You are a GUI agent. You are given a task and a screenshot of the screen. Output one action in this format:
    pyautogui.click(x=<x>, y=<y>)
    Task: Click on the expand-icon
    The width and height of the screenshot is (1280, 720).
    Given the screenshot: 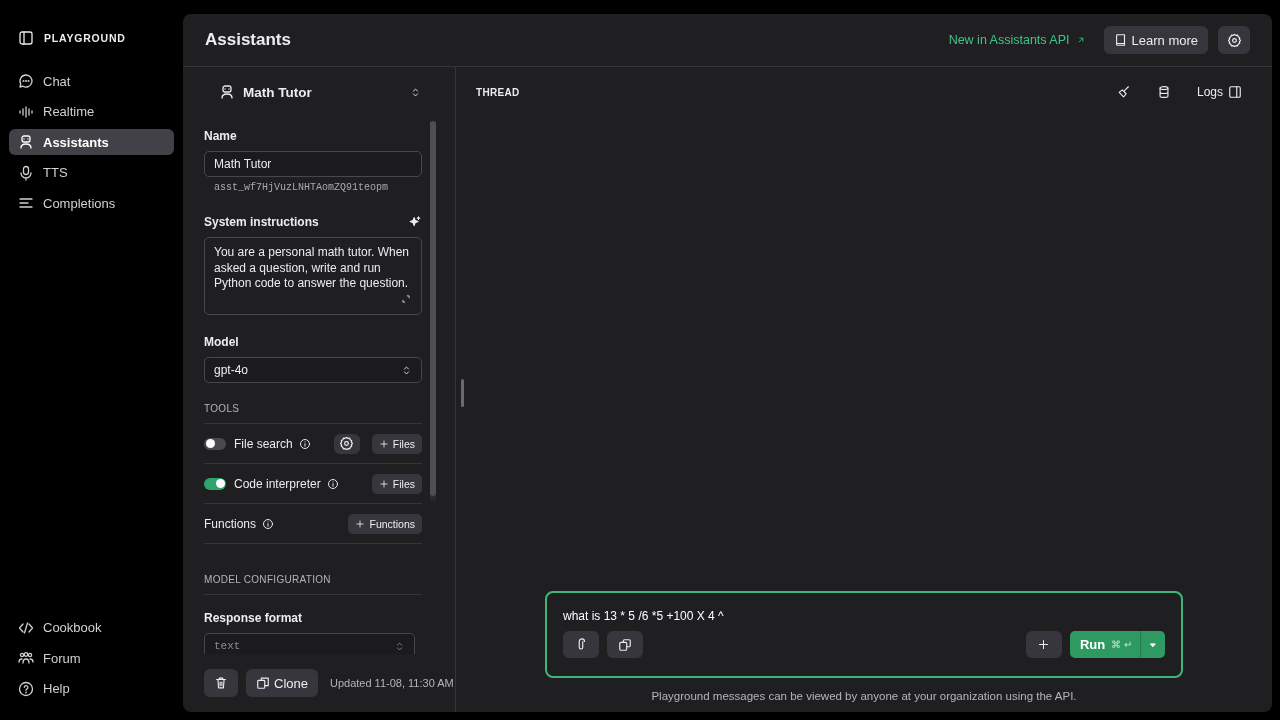 What is the action you would take?
    pyautogui.click(x=406, y=299)
    